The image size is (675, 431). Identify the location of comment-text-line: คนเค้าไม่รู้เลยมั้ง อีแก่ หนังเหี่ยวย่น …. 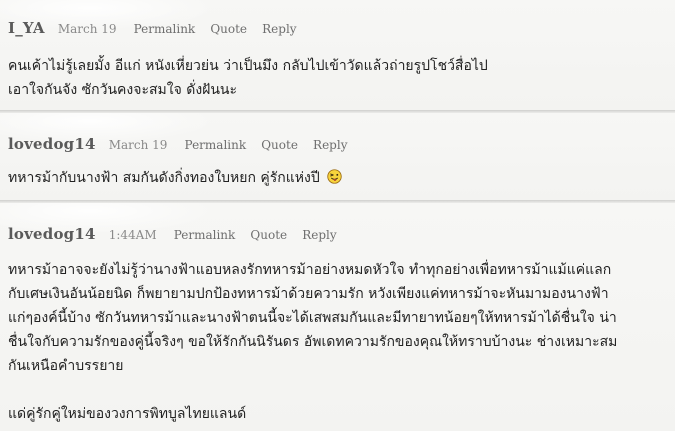
(248, 66).